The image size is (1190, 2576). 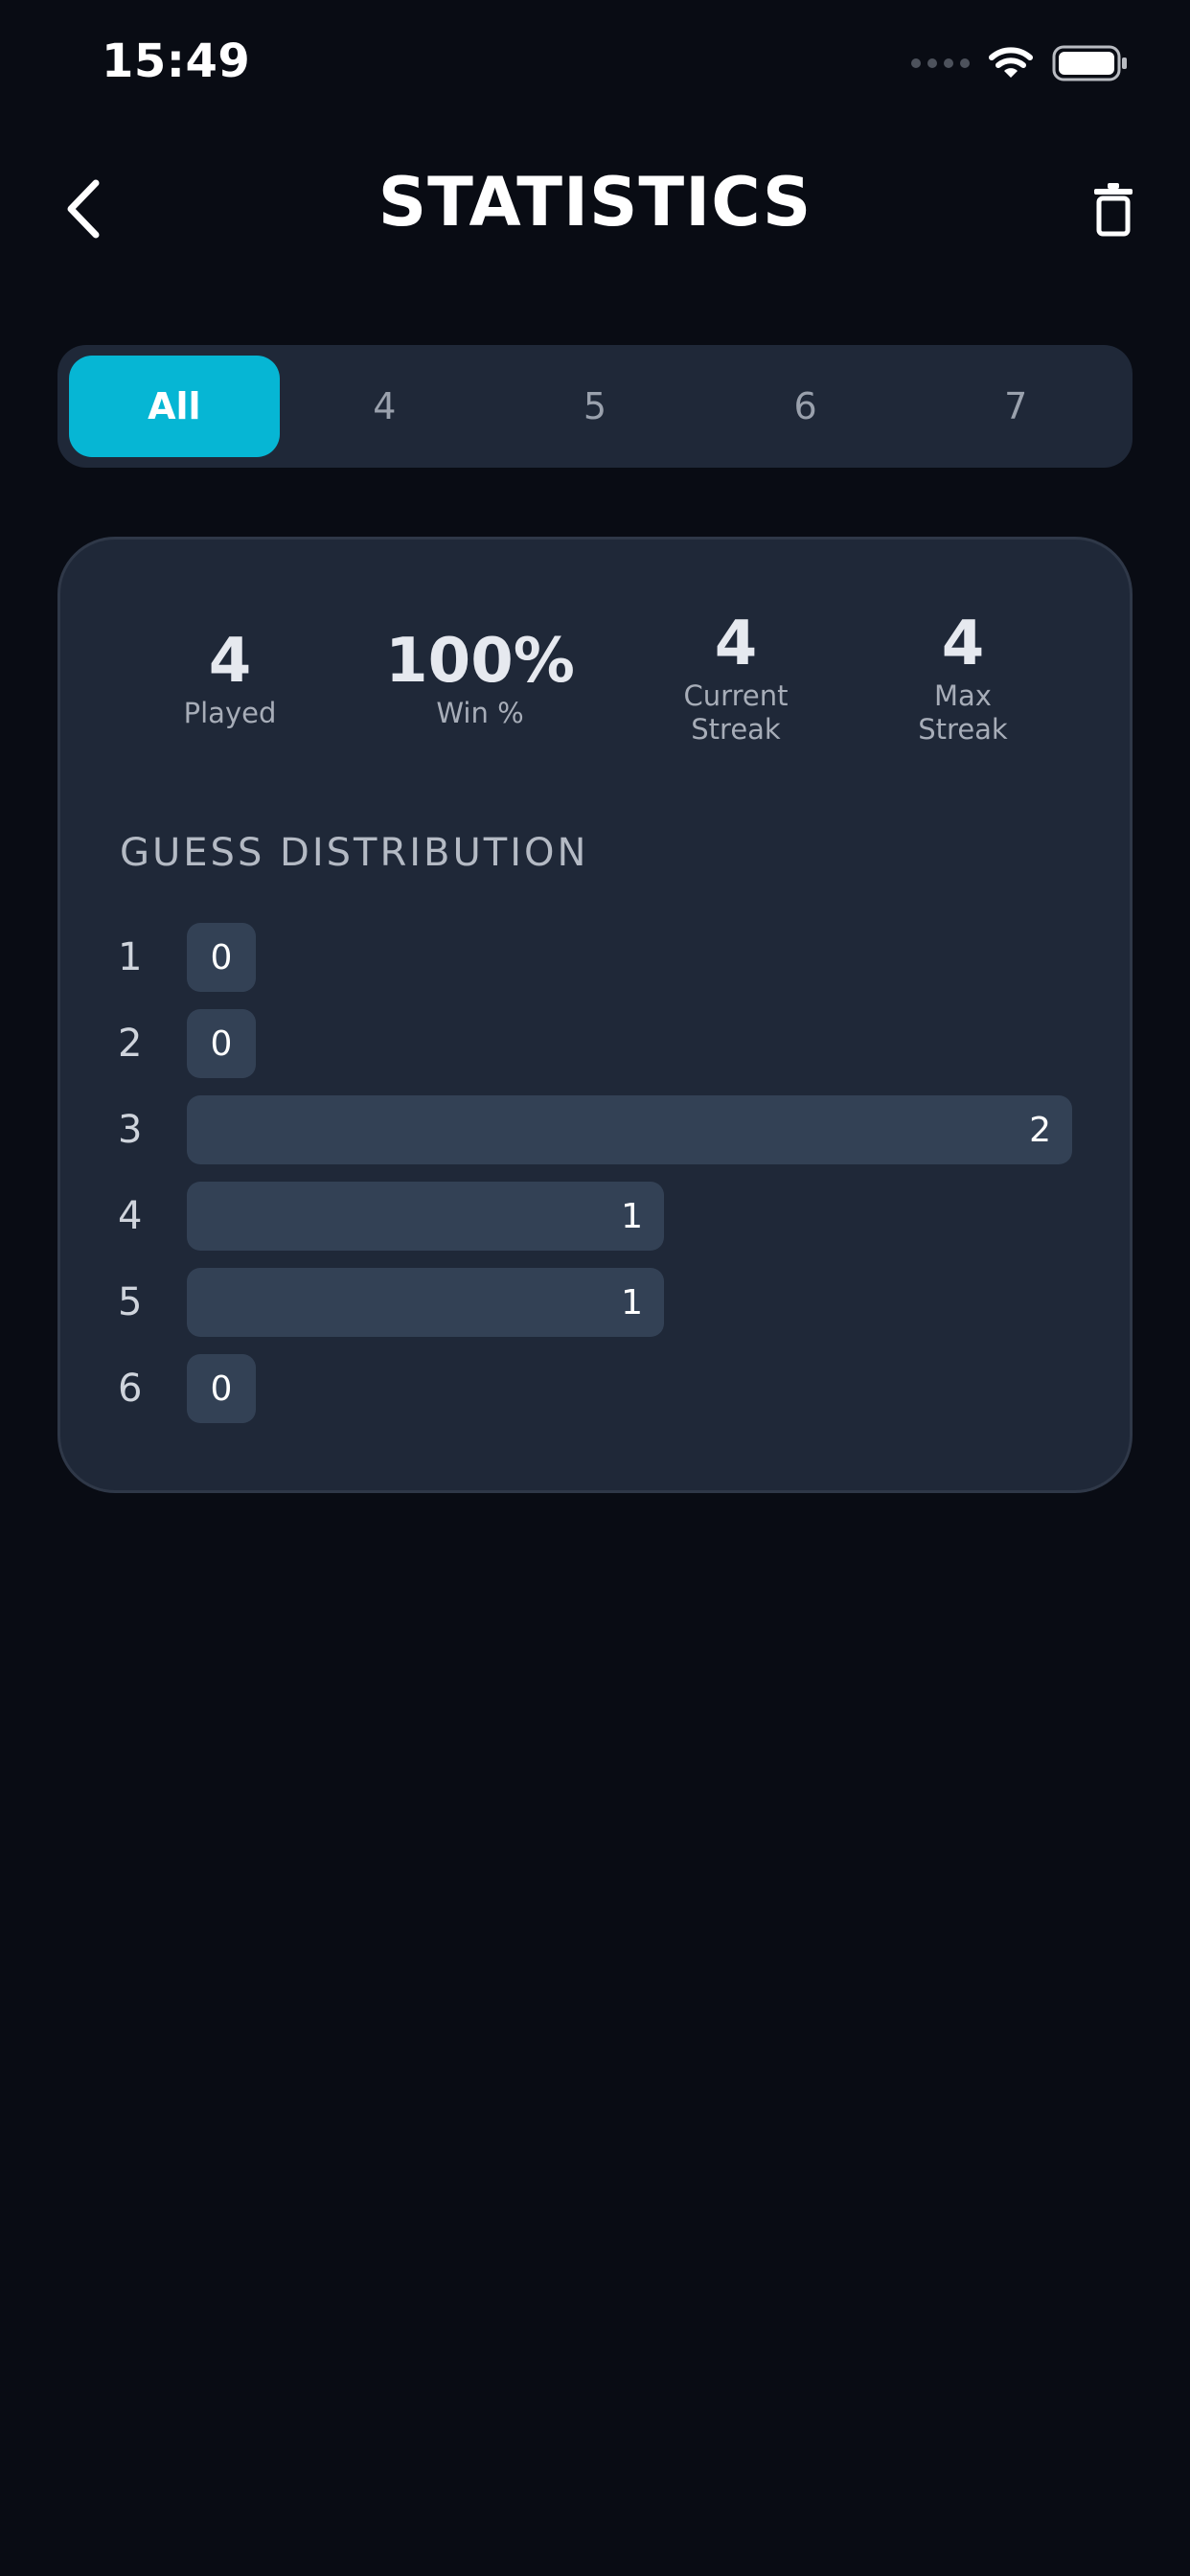 I want to click on guess-number: 1, so click(x=131, y=957).